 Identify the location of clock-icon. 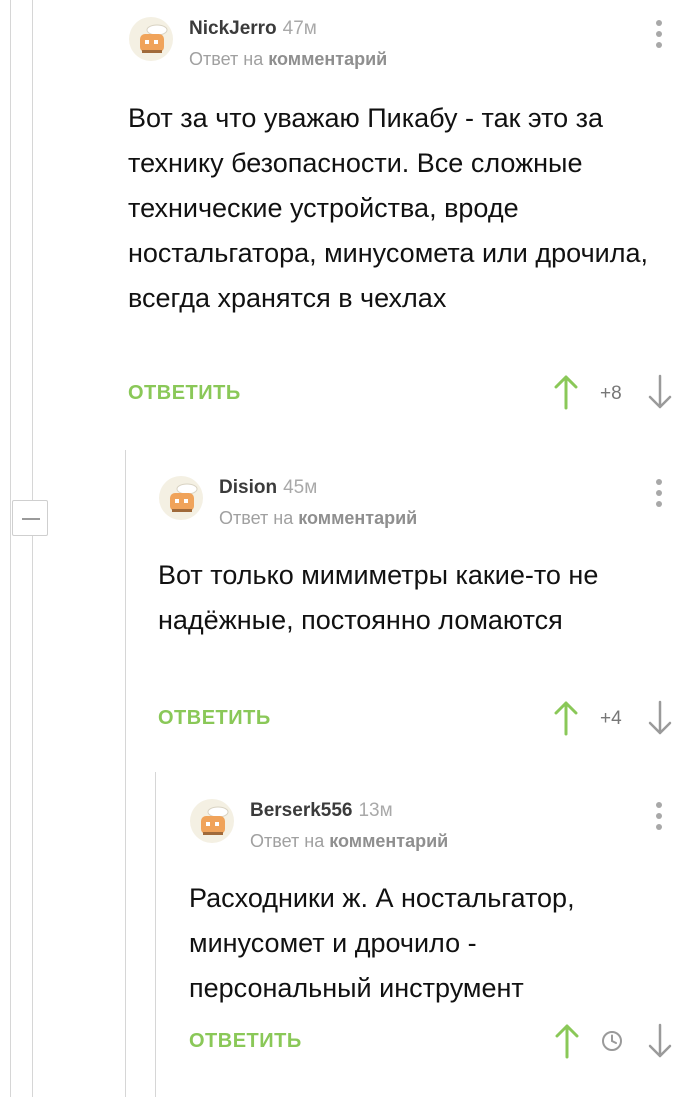
(612, 1041).